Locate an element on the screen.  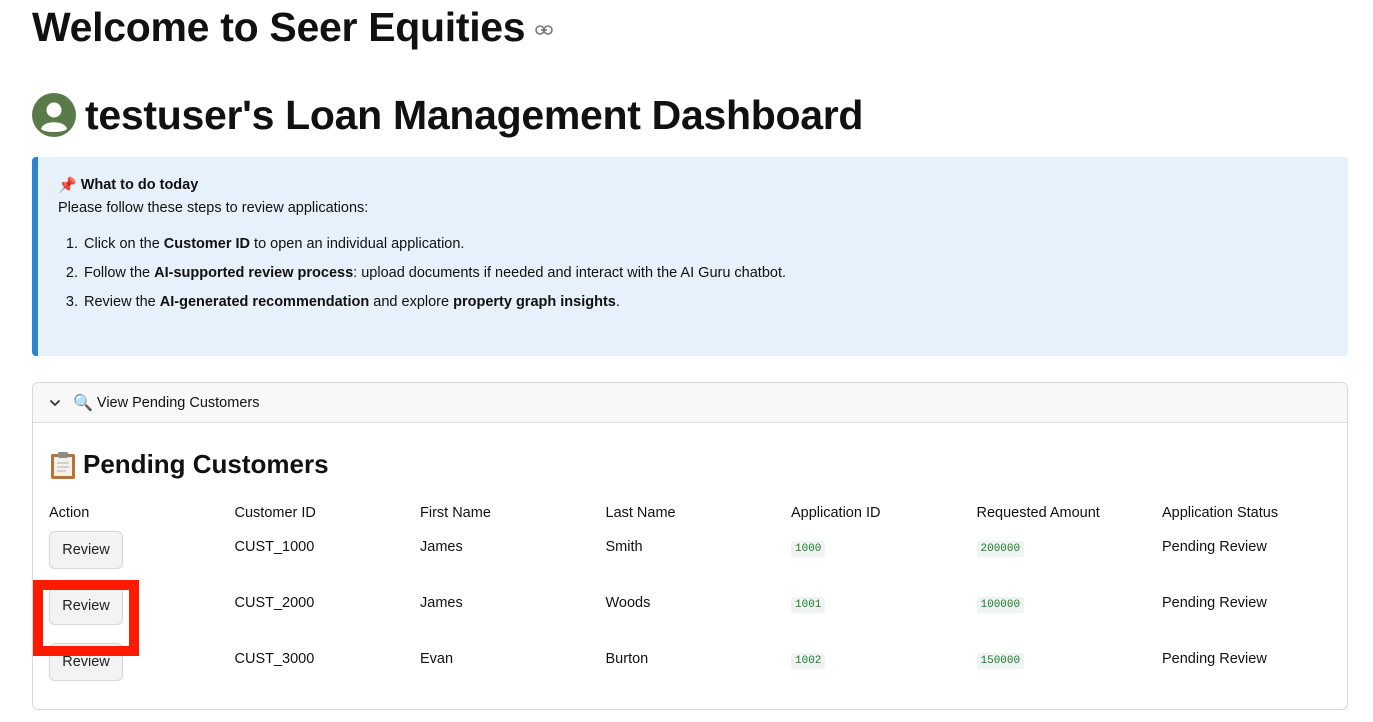
clipboard-icon is located at coordinates (63, 465).